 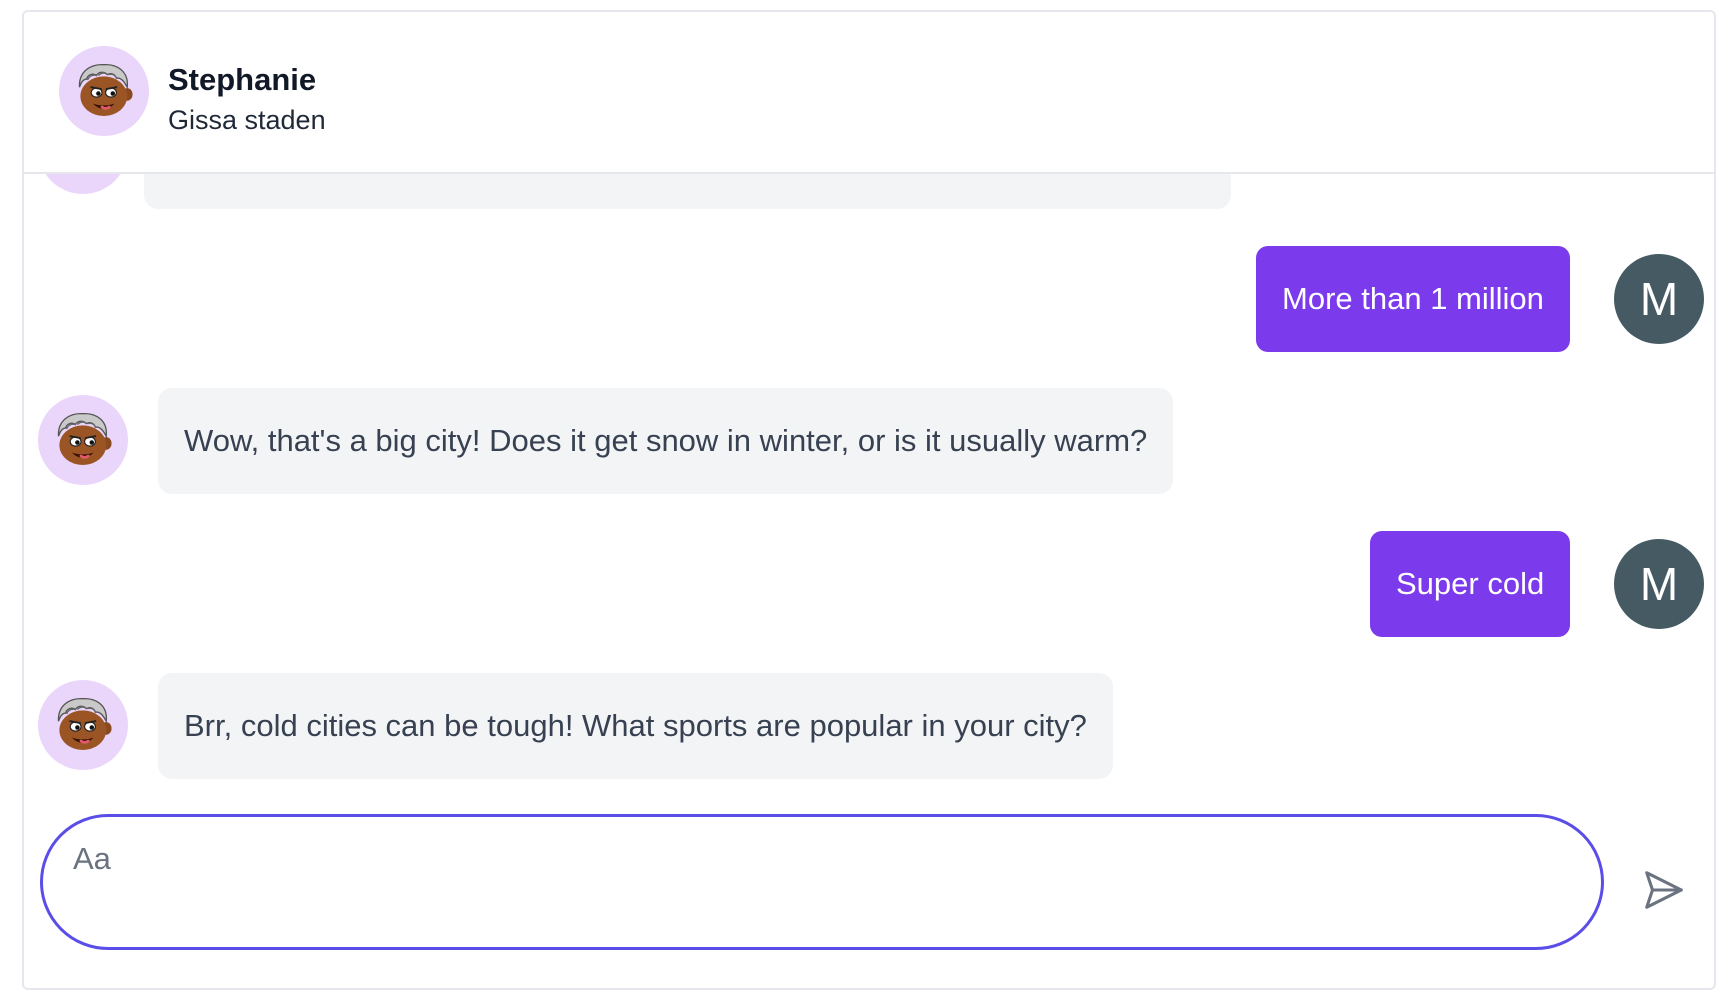 I want to click on send-button, so click(x=1664, y=890).